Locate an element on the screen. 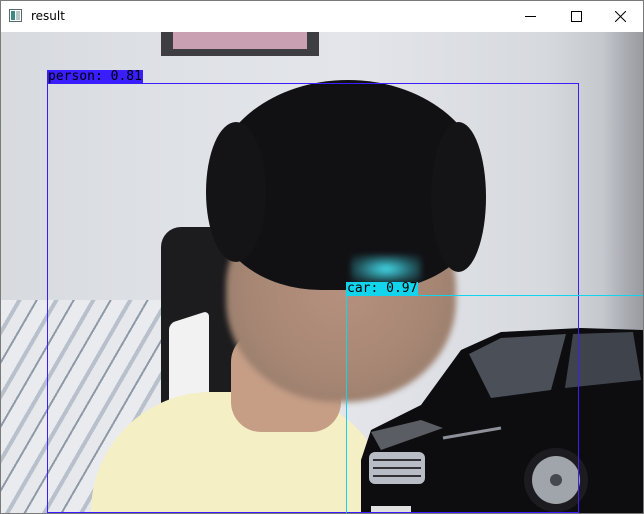  close-button is located at coordinates (620, 16).